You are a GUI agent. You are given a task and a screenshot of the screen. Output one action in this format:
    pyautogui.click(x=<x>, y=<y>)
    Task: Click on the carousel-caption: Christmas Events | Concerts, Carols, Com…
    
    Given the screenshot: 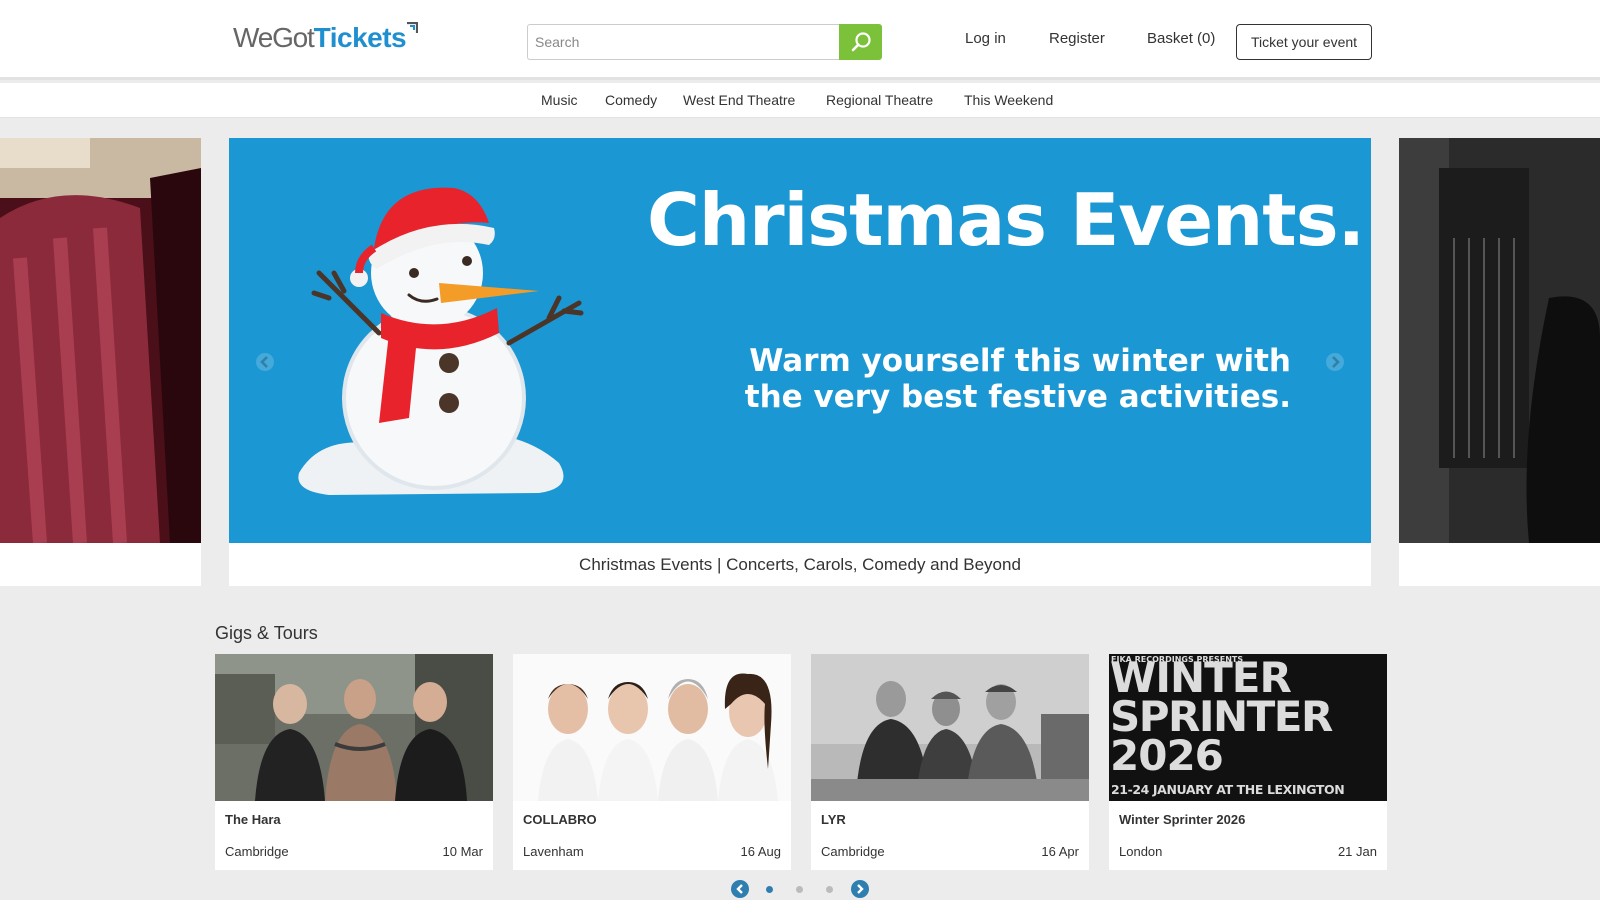 What is the action you would take?
    pyautogui.click(x=800, y=564)
    